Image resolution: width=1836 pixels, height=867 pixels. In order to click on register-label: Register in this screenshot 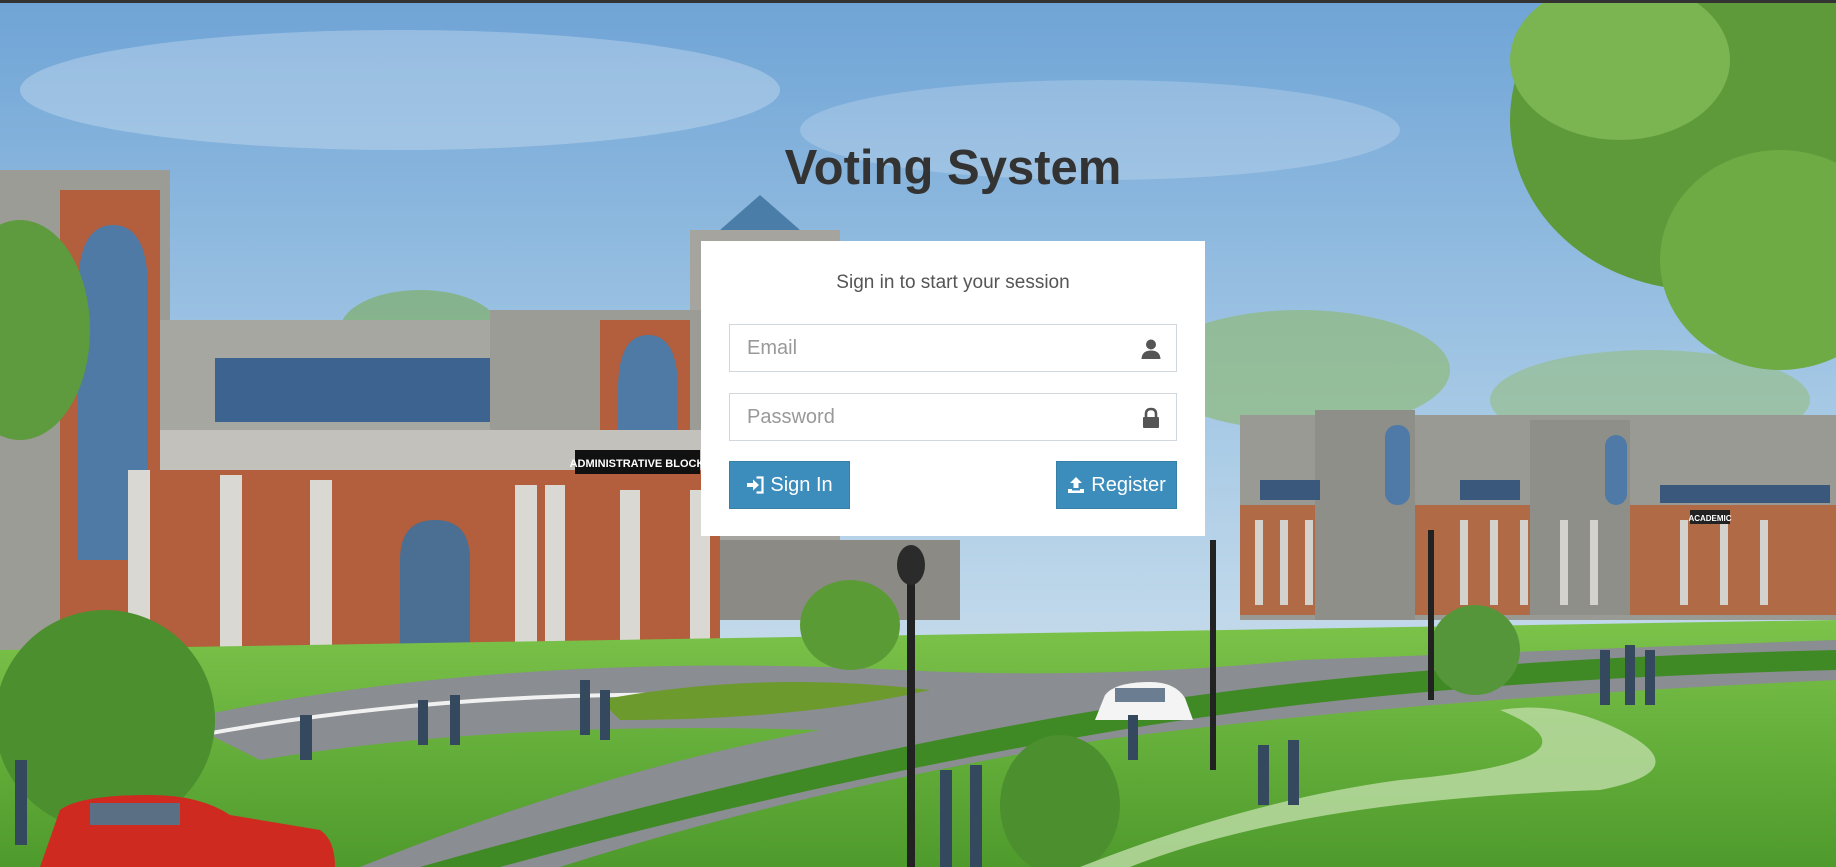, I will do `click(1128, 484)`.